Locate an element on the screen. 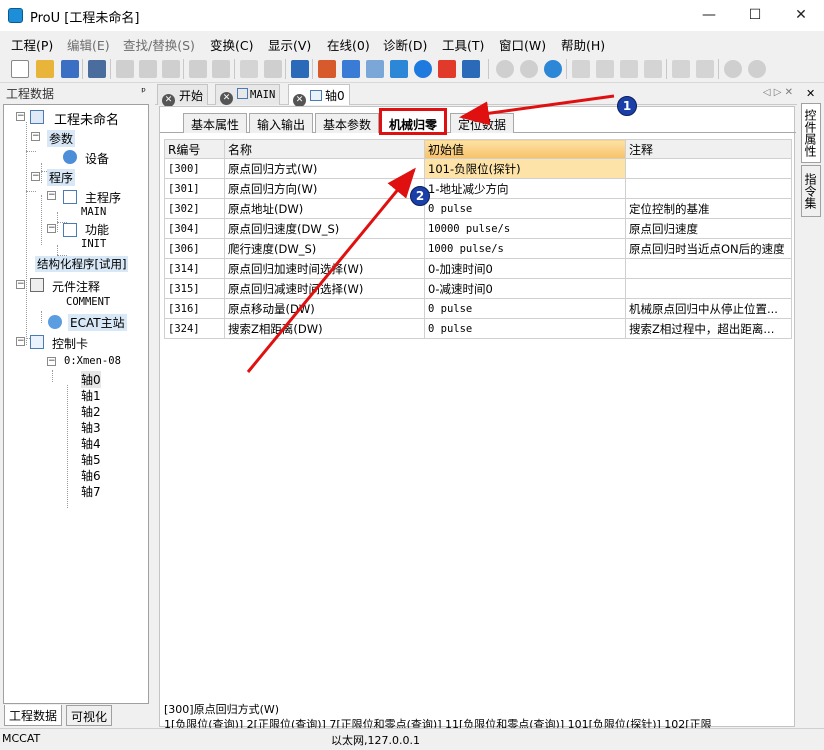 This screenshot has width=824, height=750. callout-badge-2: 2 is located at coordinates (420, 196).